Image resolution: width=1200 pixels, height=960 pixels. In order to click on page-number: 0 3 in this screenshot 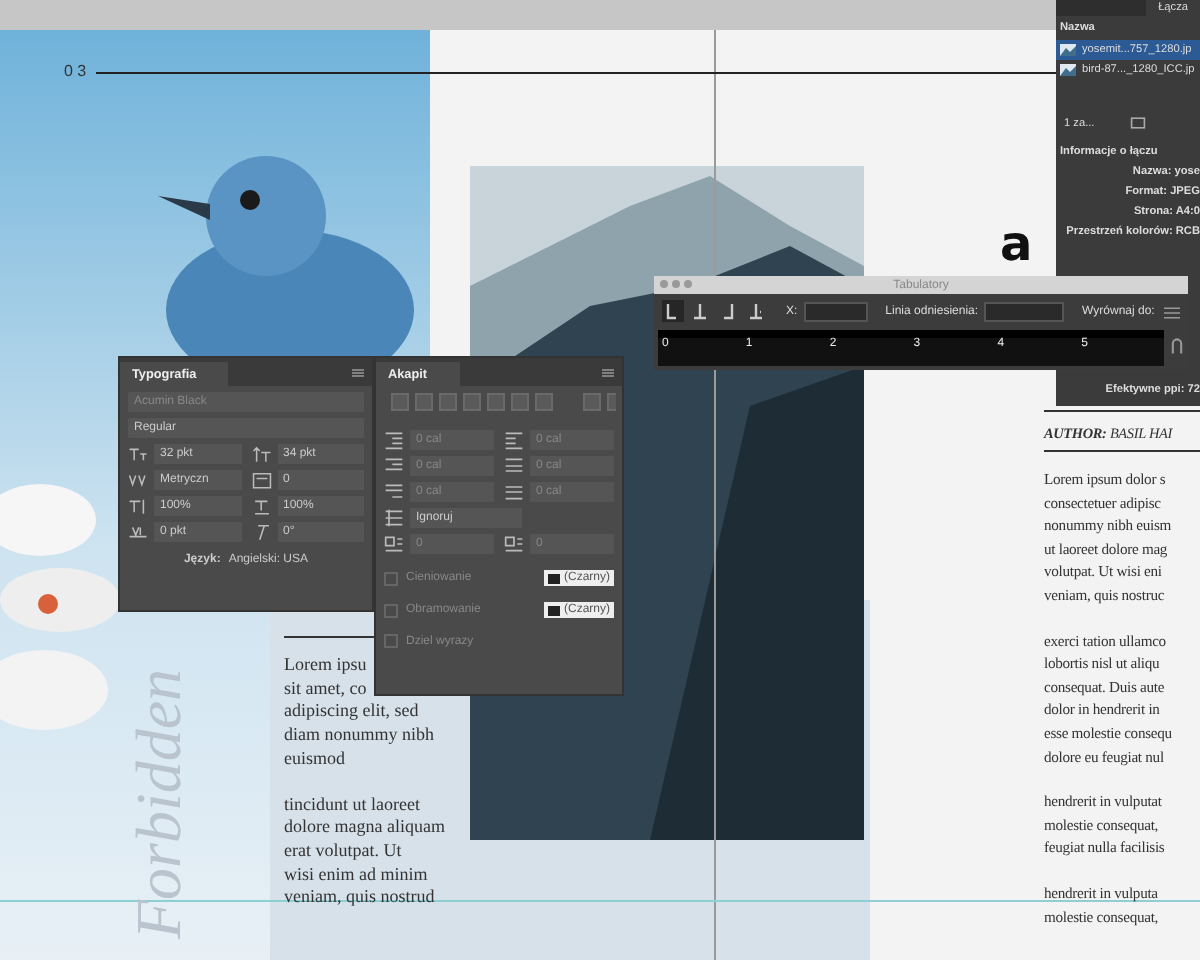, I will do `click(75, 71)`.